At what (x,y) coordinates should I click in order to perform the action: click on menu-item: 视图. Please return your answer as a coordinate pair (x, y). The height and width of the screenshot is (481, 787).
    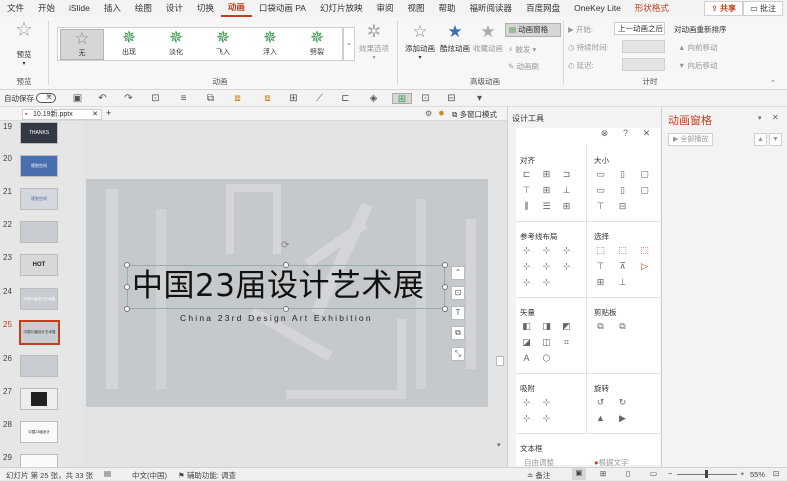
    Looking at the image, I should click on (416, 8).